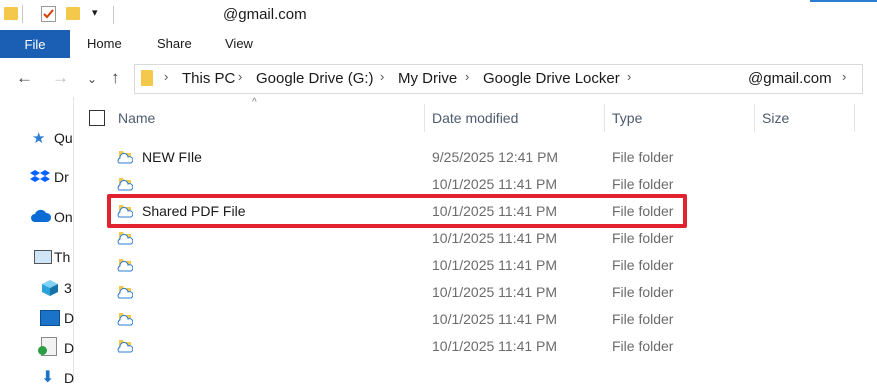 This screenshot has height=392, width=877. What do you see at coordinates (790, 78) in the screenshot?
I see `breadcrumb-account: @gmail.com` at bounding box center [790, 78].